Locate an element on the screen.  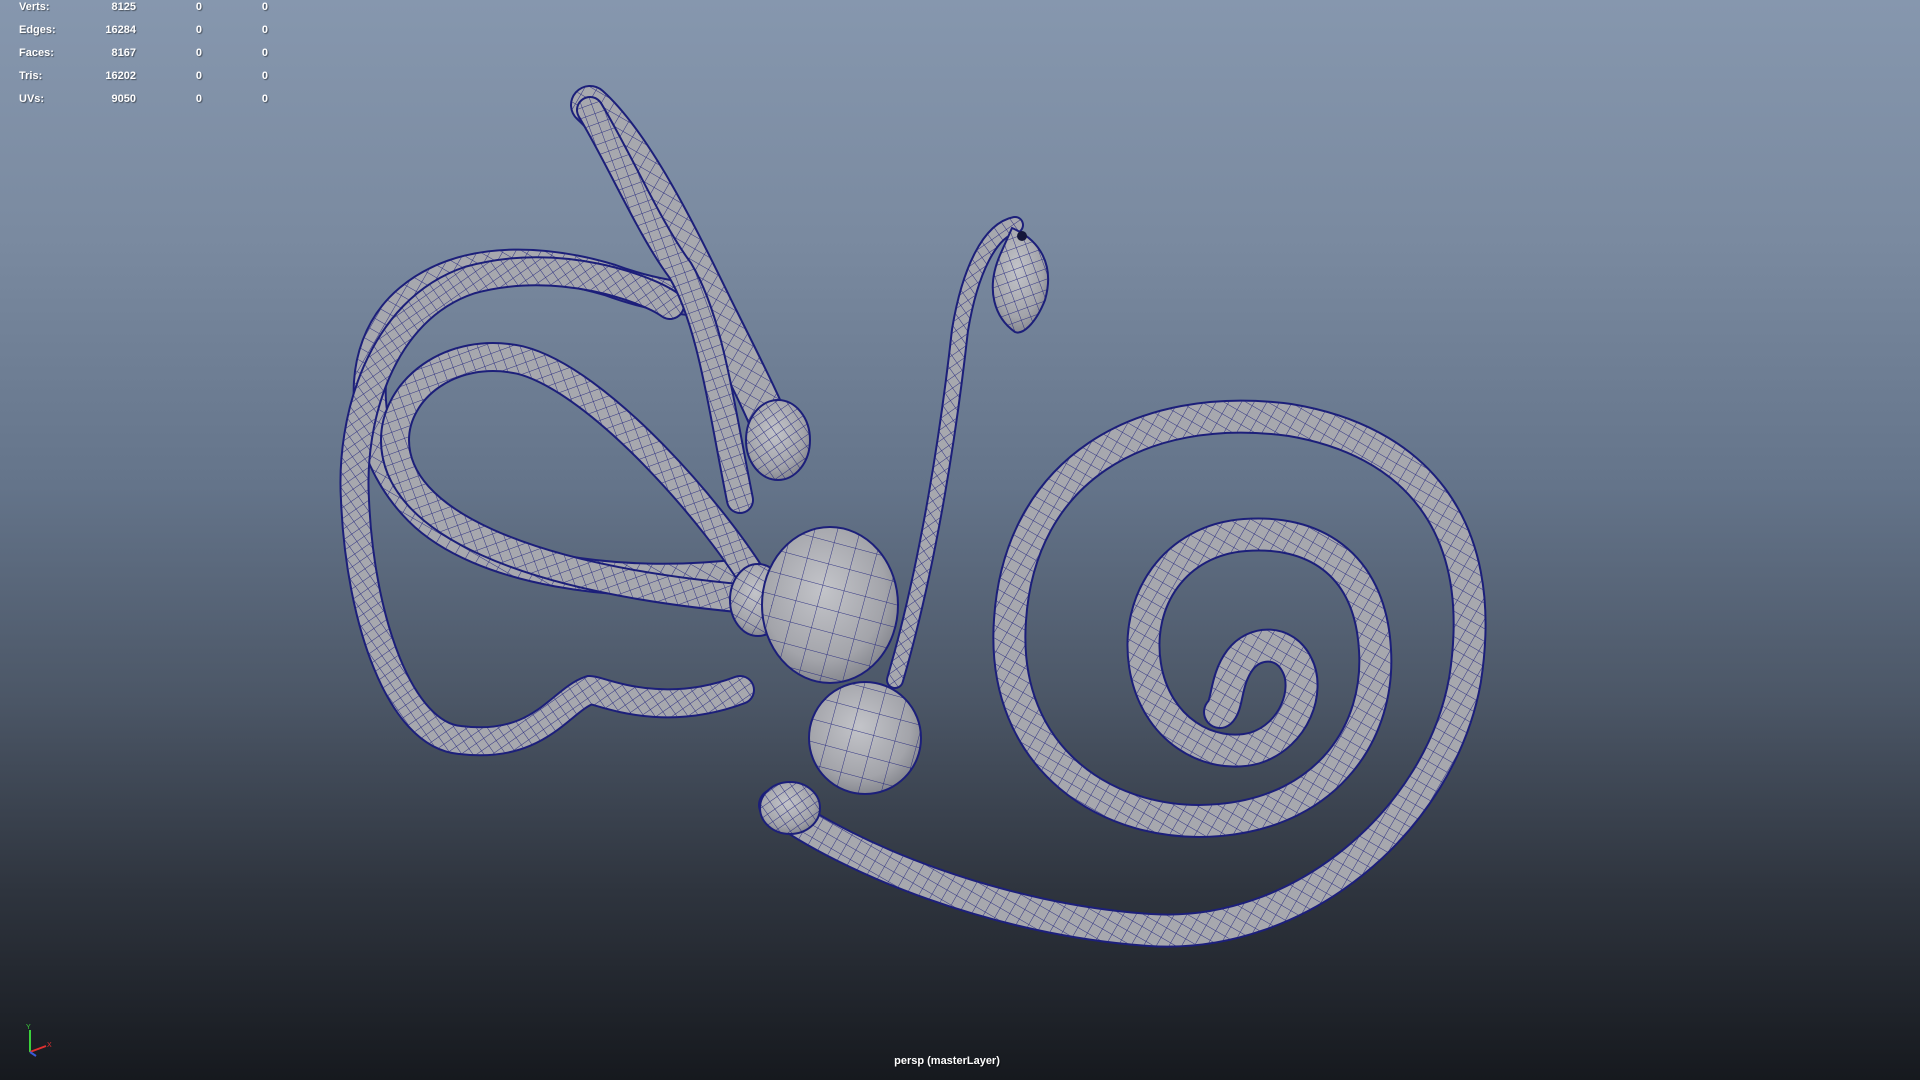
axis-x-label: X is located at coordinates (49, 1045).